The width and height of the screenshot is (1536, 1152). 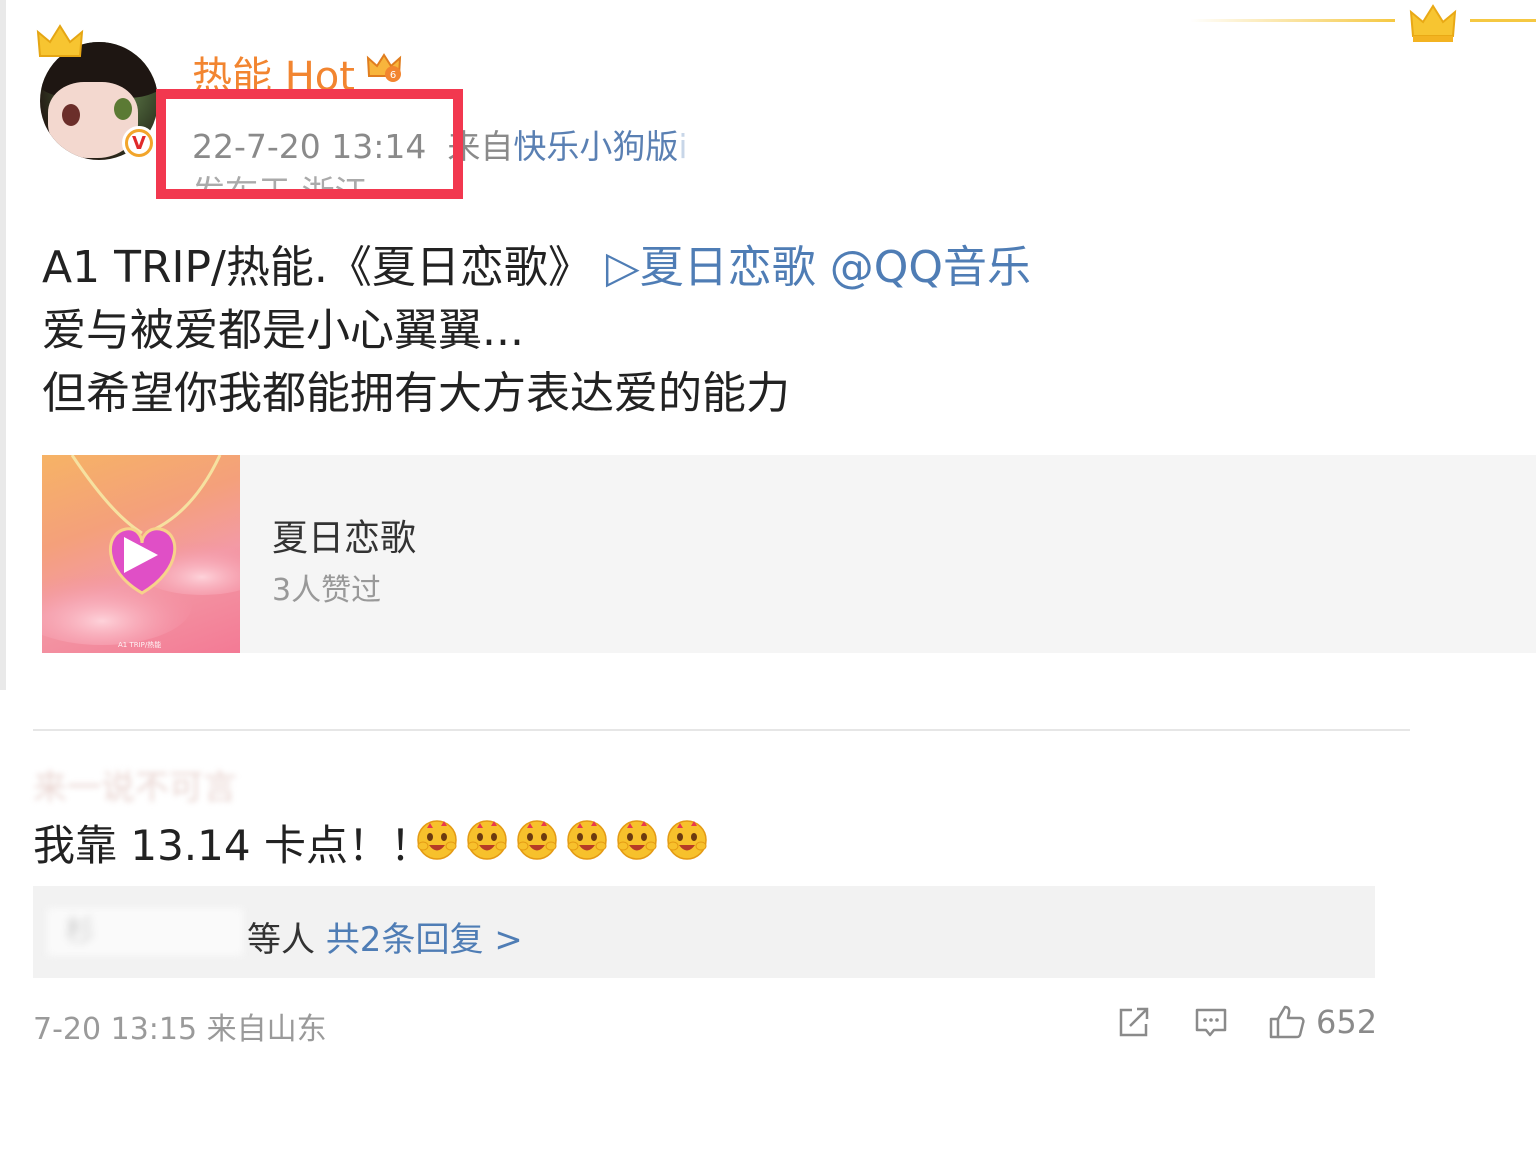 What do you see at coordinates (704, 932) in the screenshot?
I see `reply-summary: 杉 等人 共2条回复 >` at bounding box center [704, 932].